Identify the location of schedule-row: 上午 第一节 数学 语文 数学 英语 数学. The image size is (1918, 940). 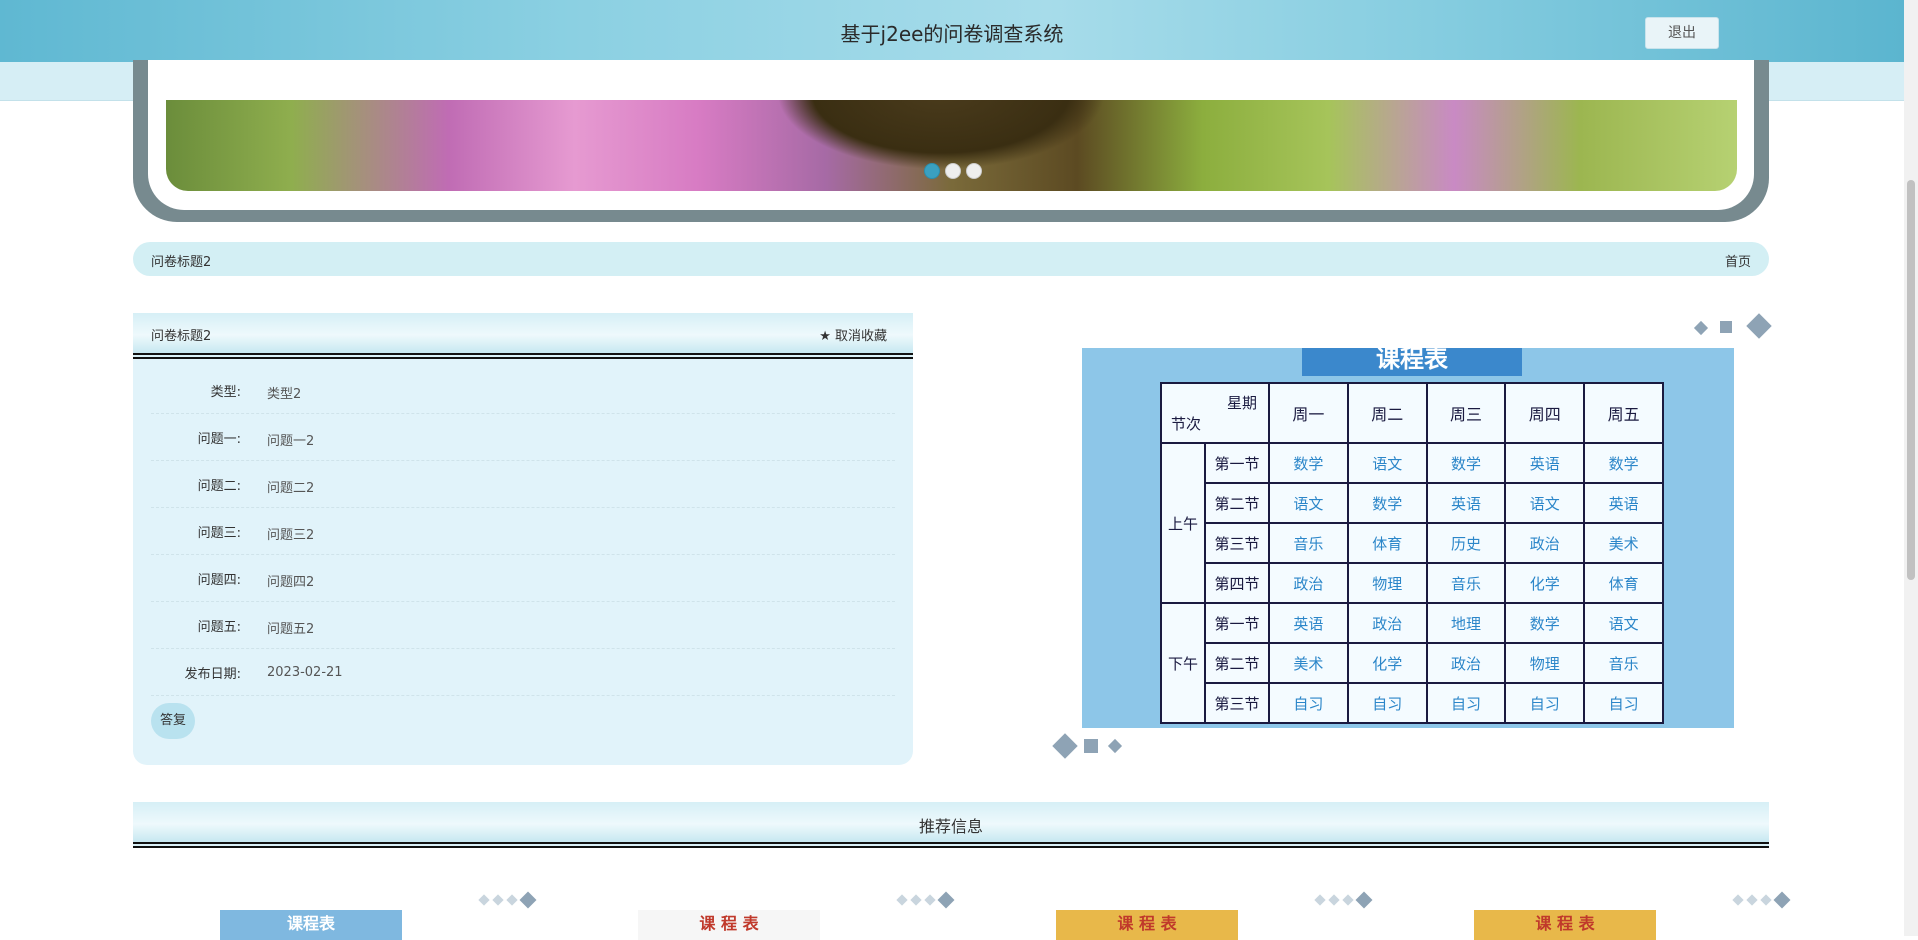
(1412, 523).